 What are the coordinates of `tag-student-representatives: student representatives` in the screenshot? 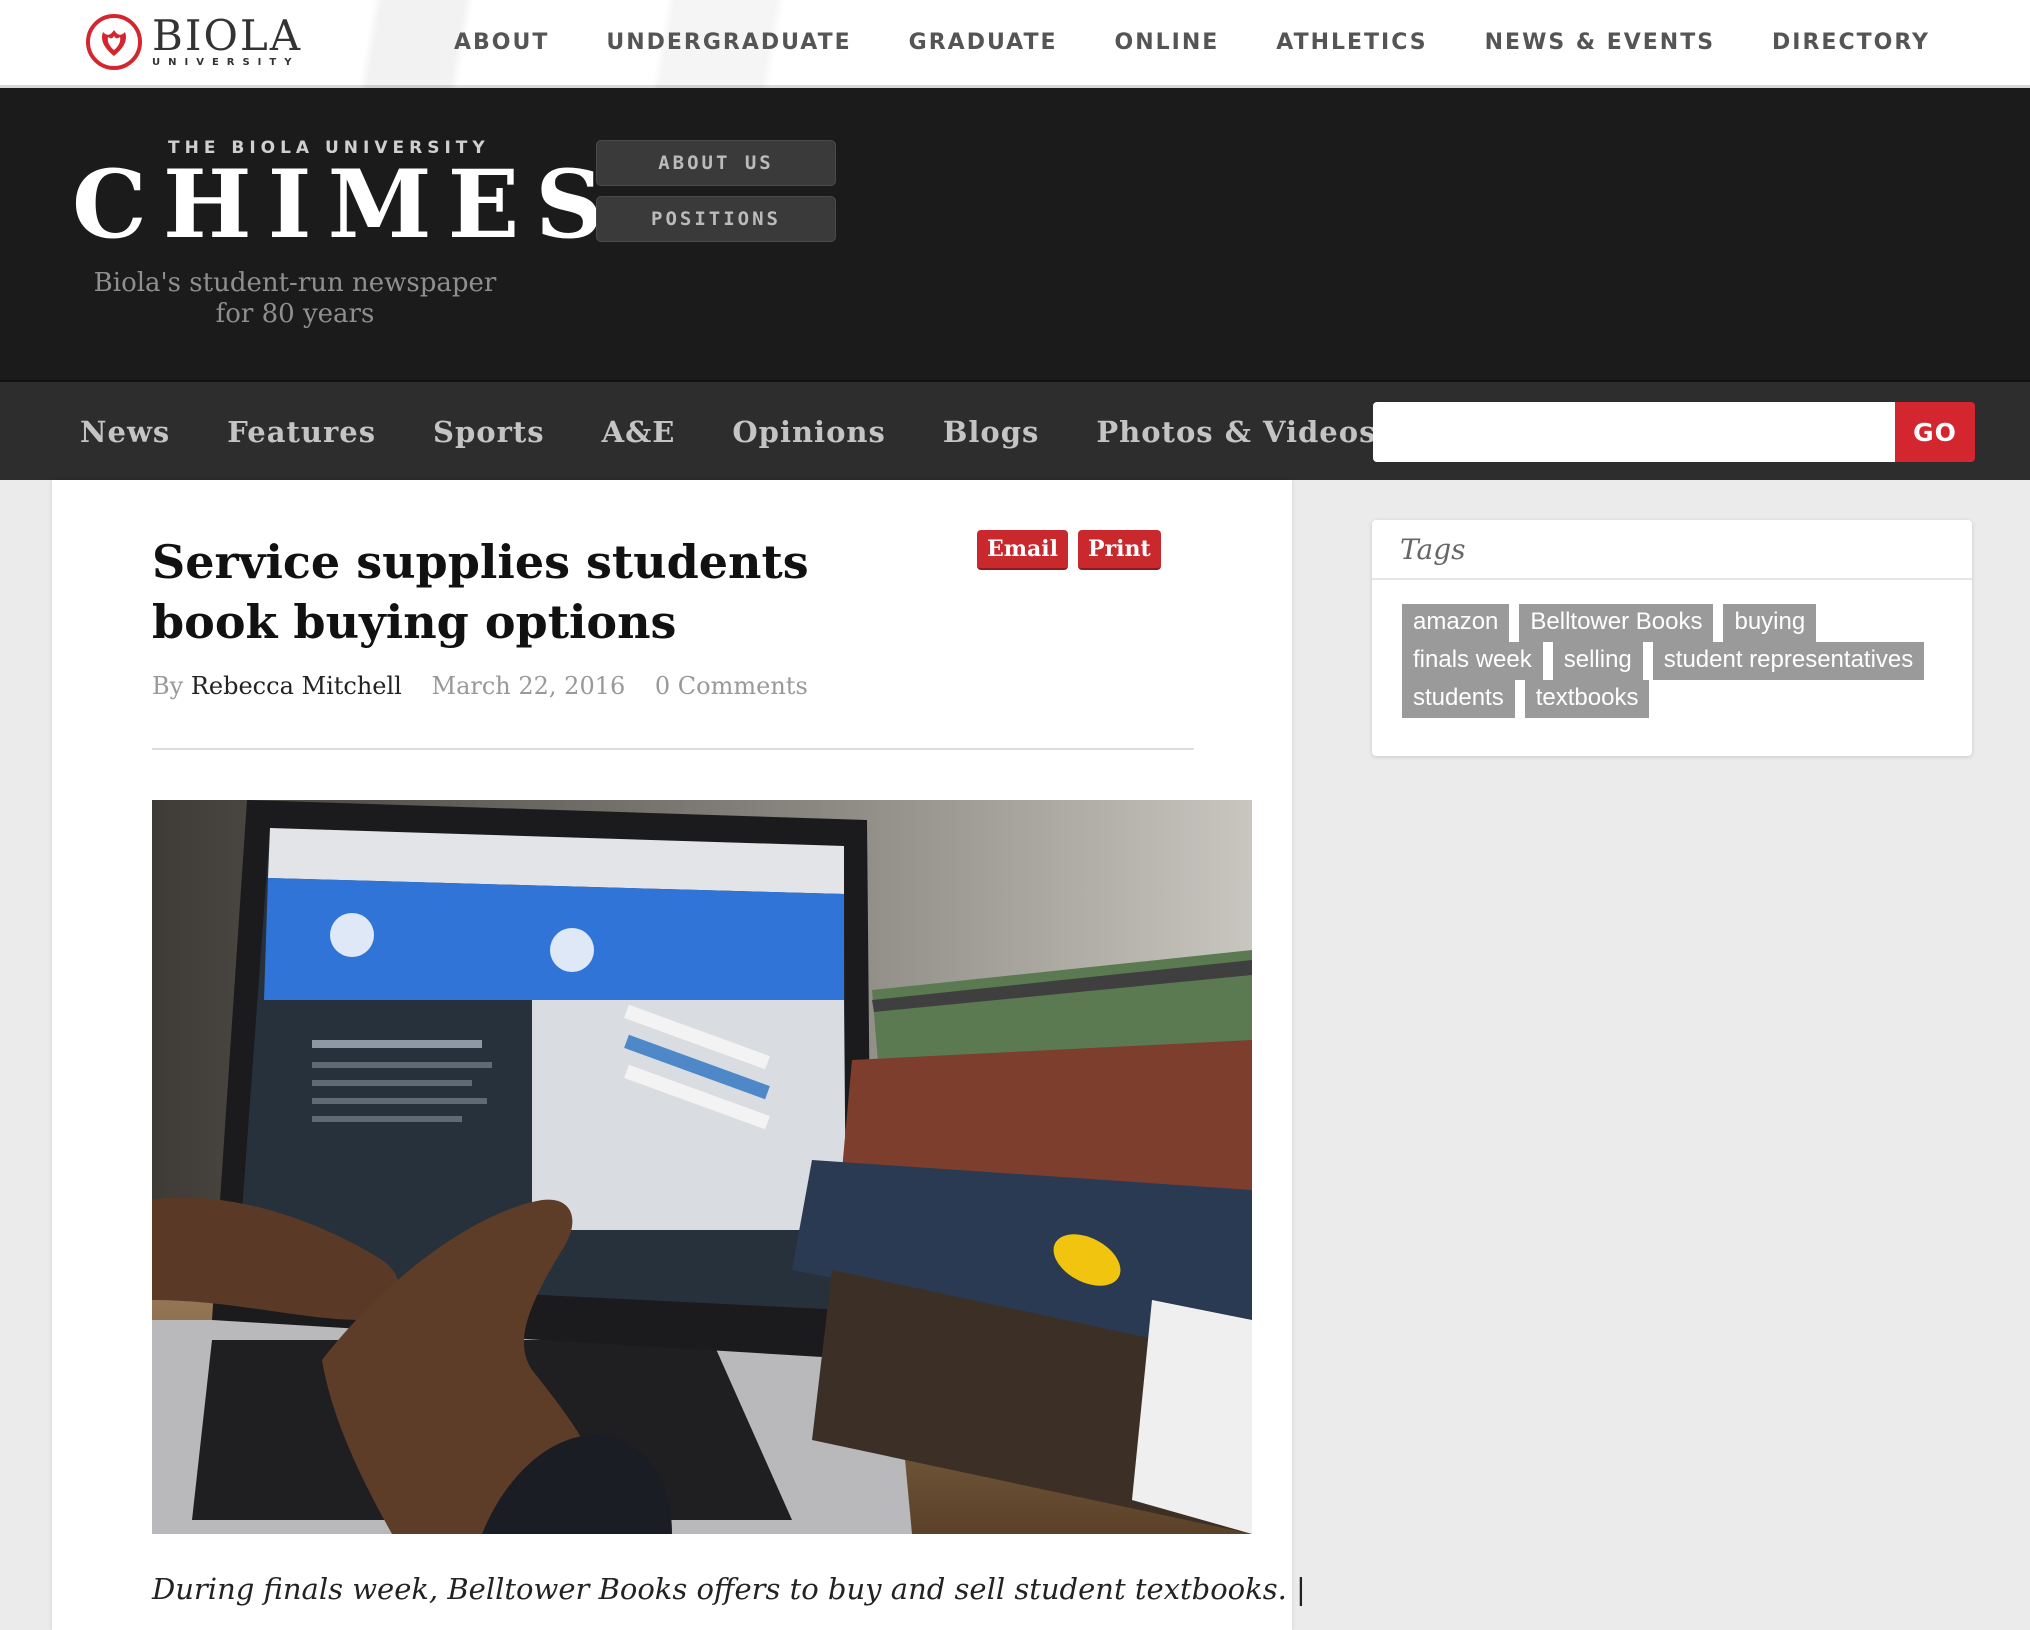 It's located at (1788, 661).